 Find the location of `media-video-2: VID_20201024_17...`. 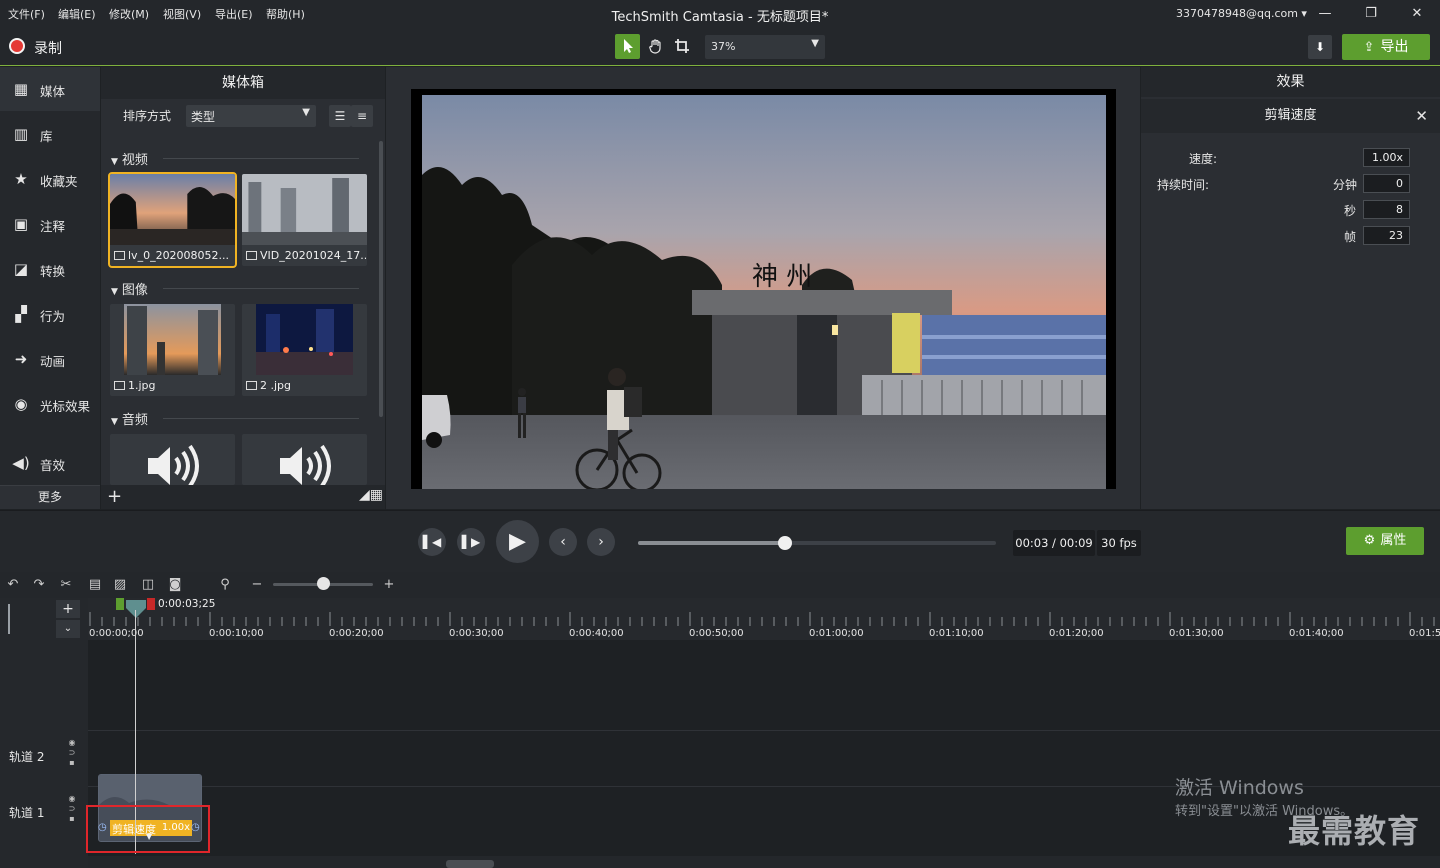

media-video-2: VID_20201024_17... is located at coordinates (304, 220).